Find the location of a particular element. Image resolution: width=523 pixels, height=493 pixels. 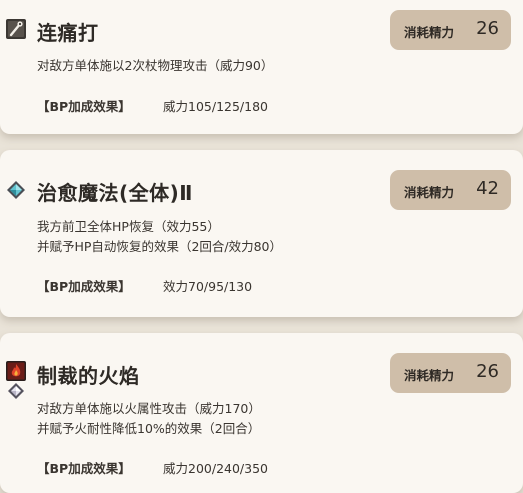

skill-description: 对敌方单体施以2次杖物理攻击（威力90） is located at coordinates (155, 66).